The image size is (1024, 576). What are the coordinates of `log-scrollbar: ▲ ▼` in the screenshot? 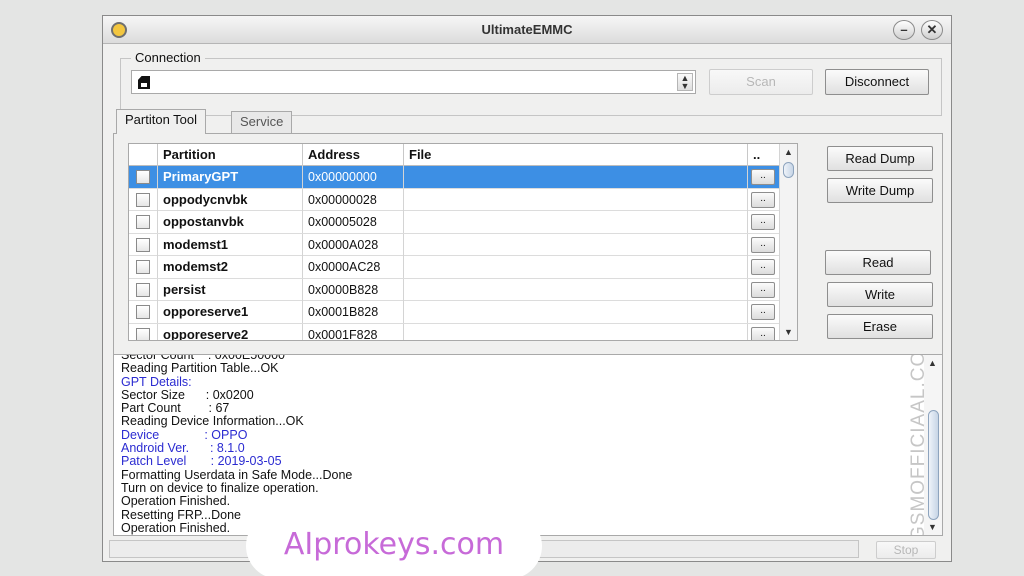 It's located at (933, 445).